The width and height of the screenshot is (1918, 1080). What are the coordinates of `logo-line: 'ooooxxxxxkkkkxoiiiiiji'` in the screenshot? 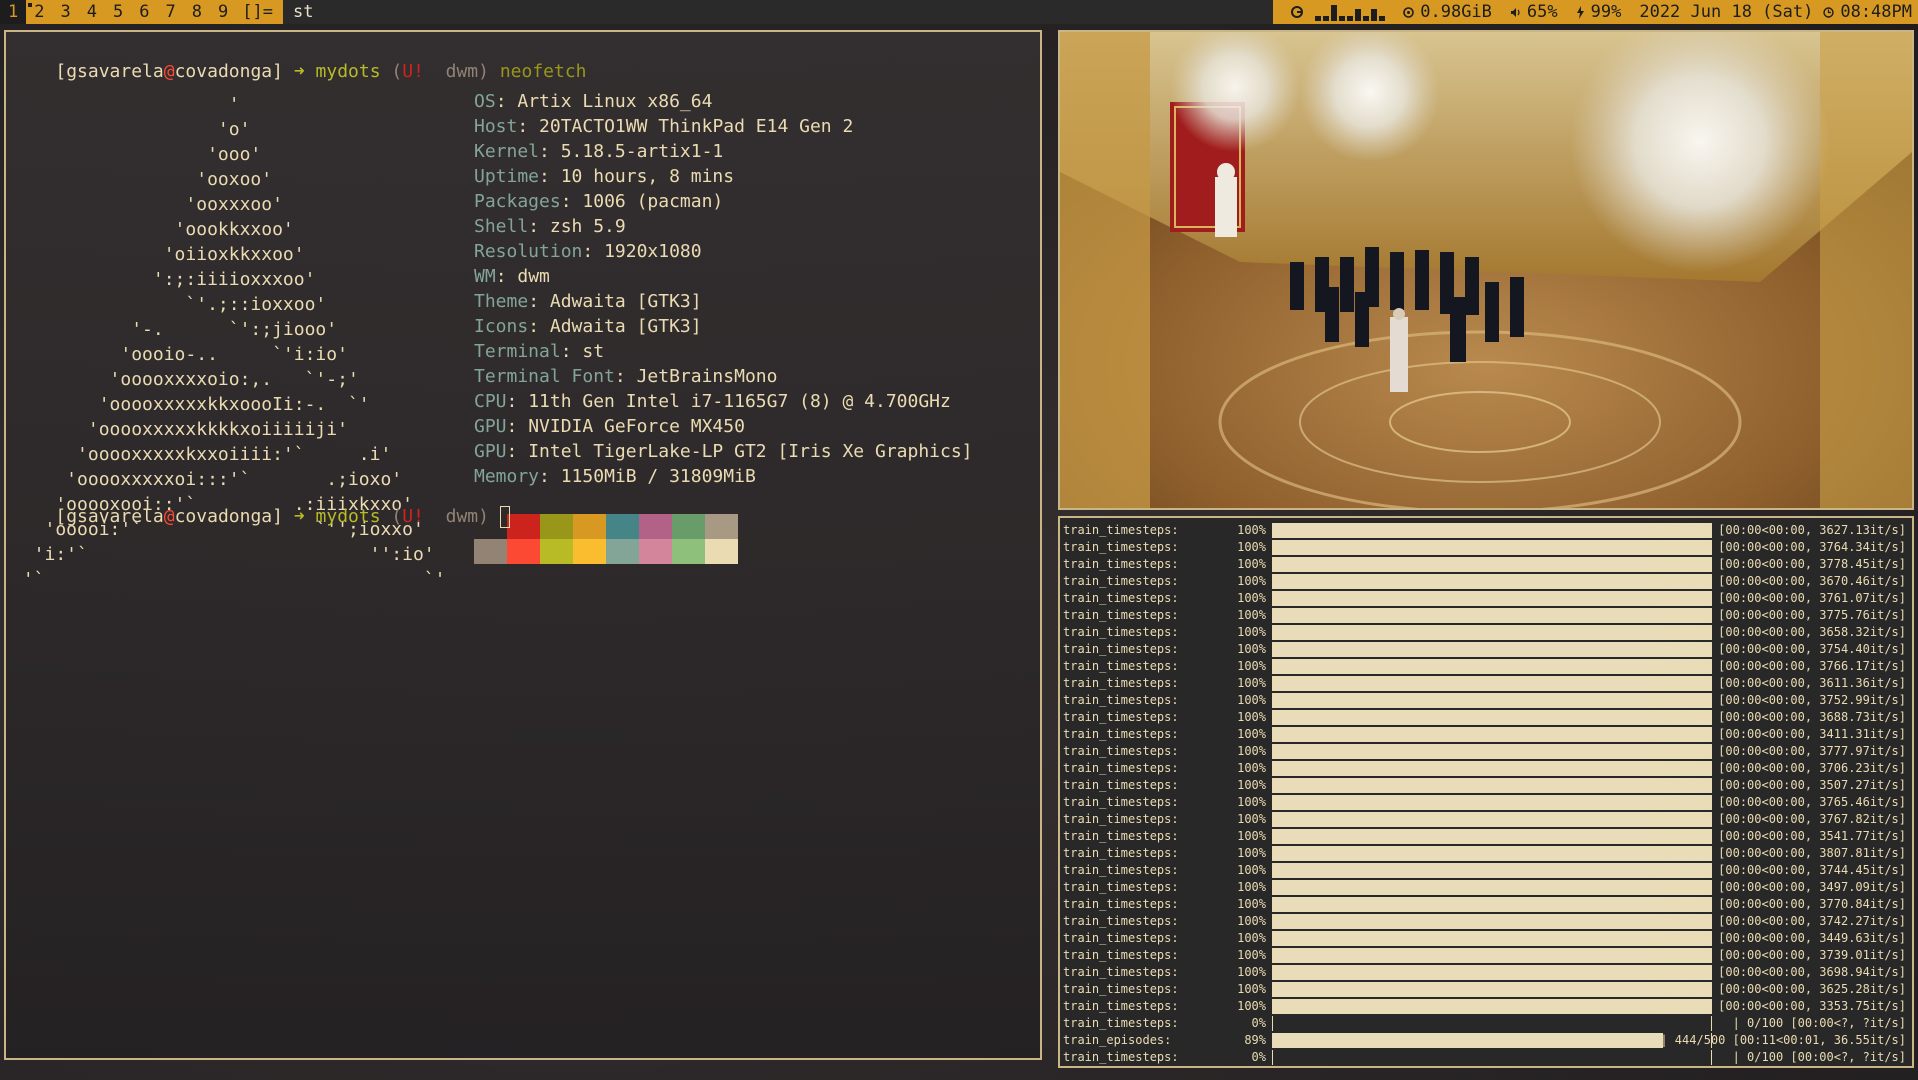 It's located at (180, 429).